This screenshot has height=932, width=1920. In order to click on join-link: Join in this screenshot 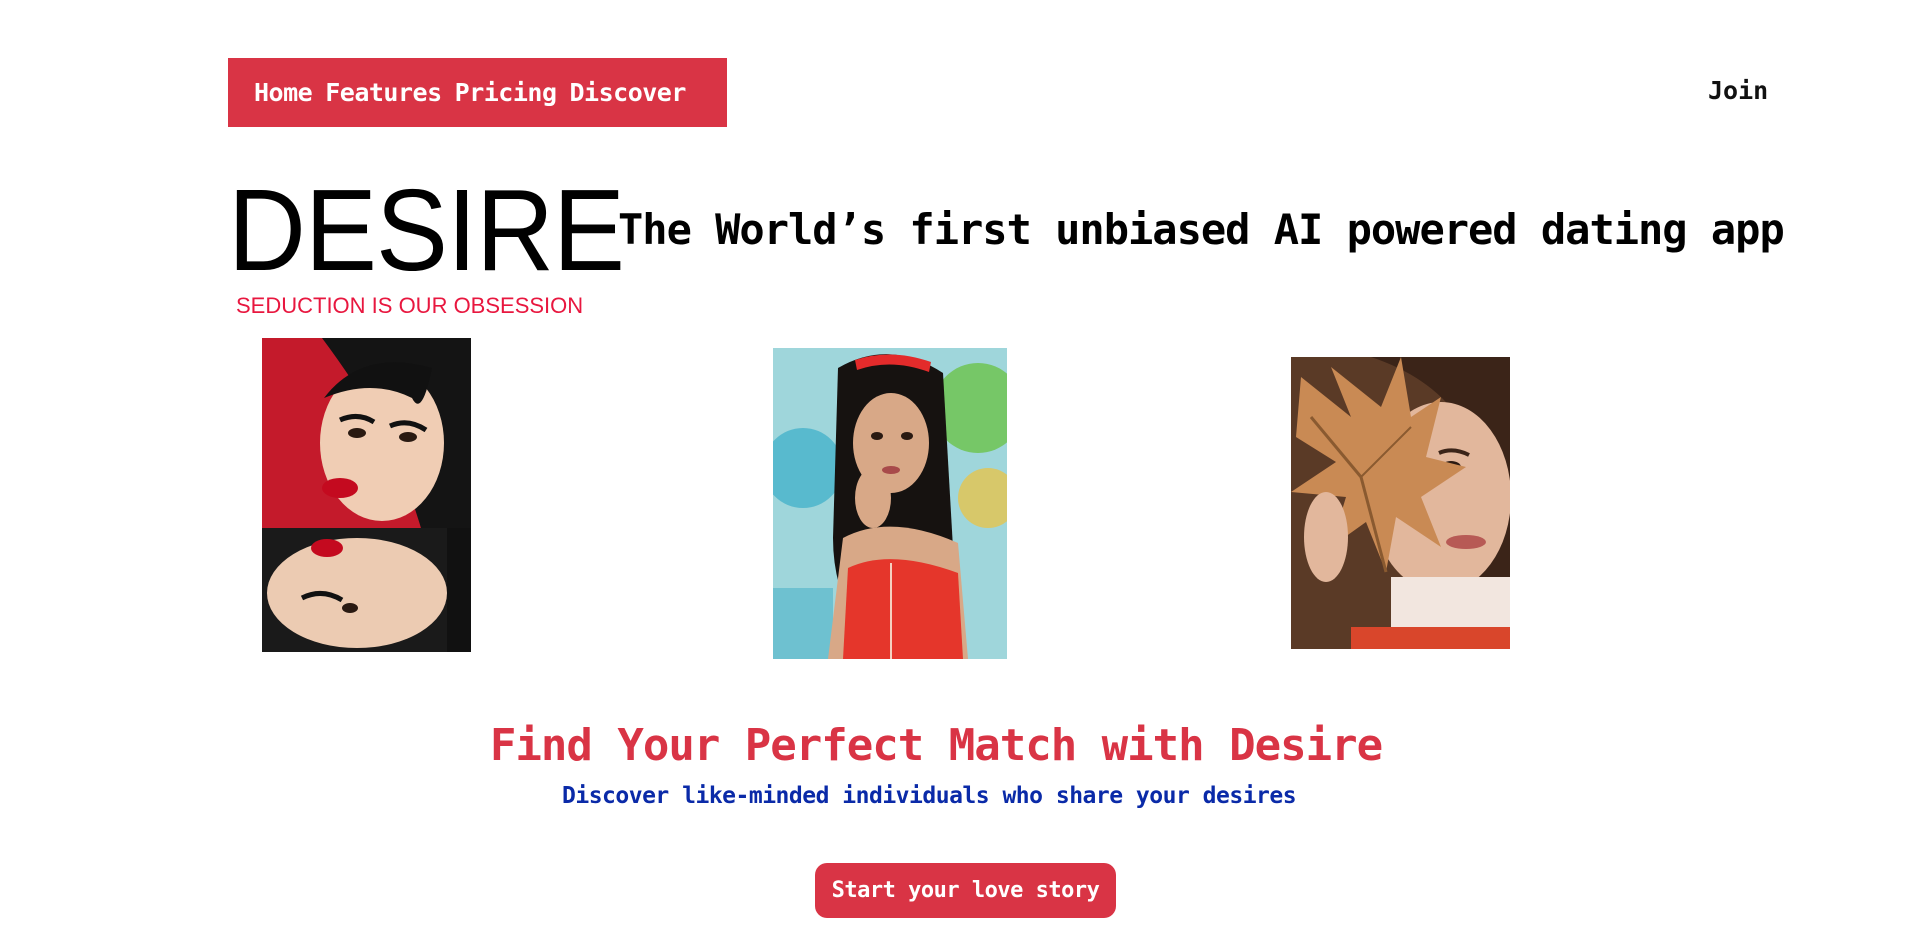, I will do `click(1738, 90)`.